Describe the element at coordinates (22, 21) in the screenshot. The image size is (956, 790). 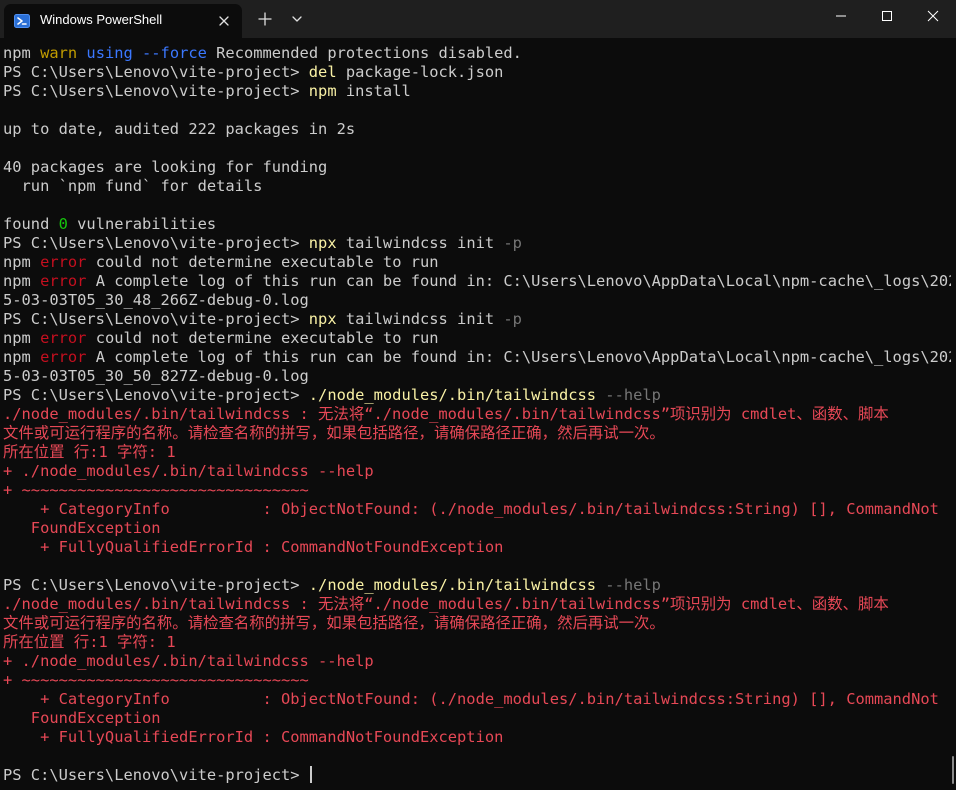
I see `powershell-icon` at that location.